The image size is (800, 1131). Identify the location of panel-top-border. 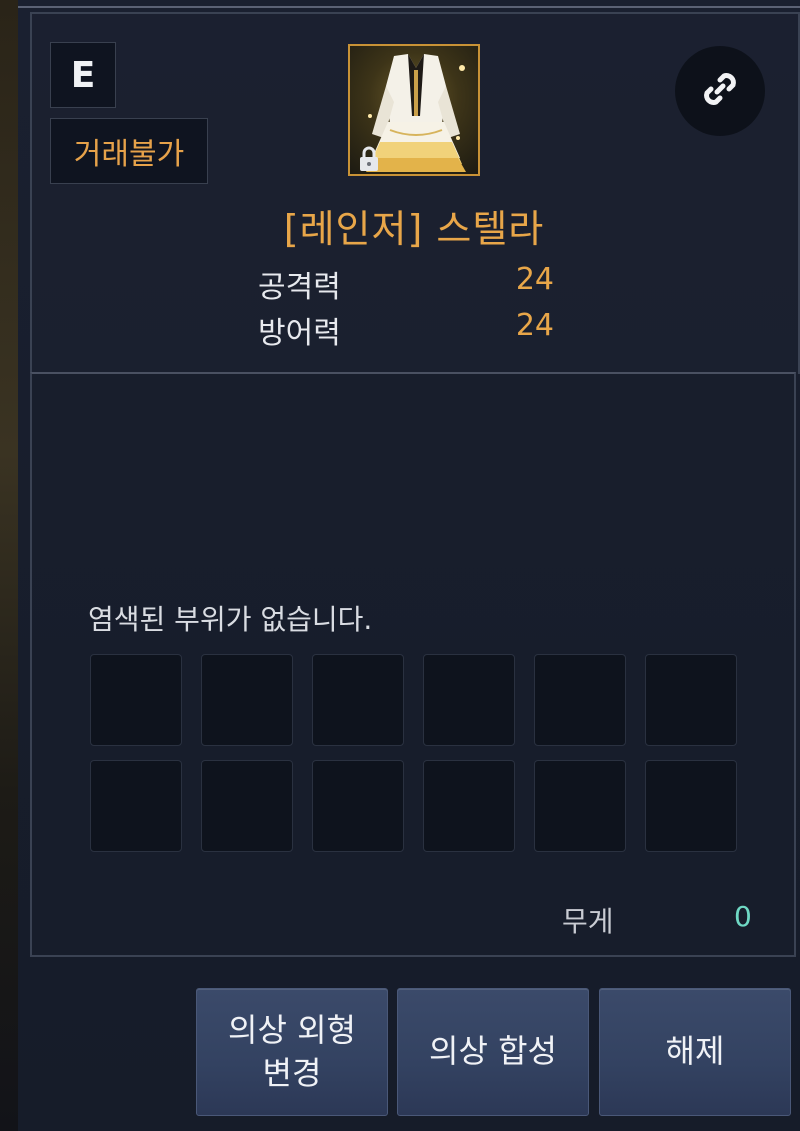
(409, 7).